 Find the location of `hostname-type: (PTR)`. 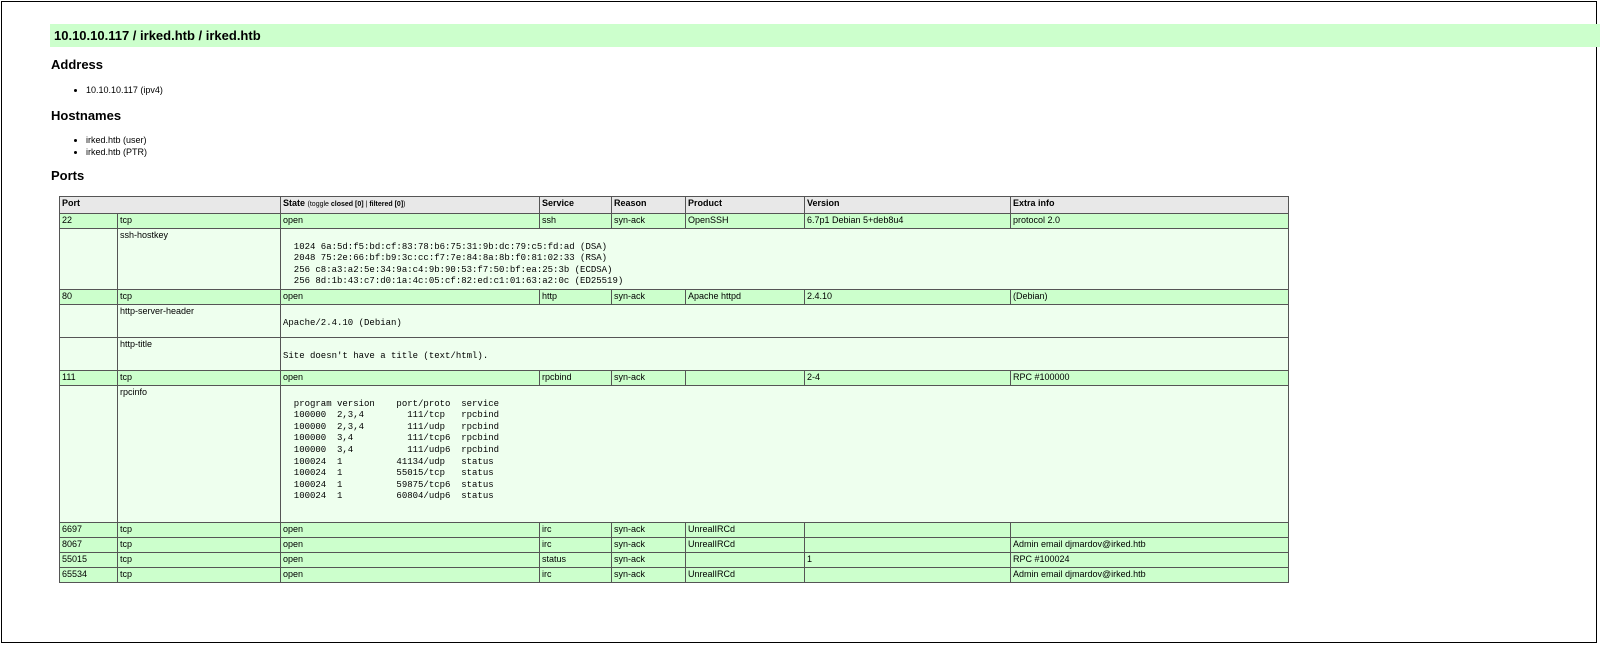

hostname-type: (PTR) is located at coordinates (135, 152).